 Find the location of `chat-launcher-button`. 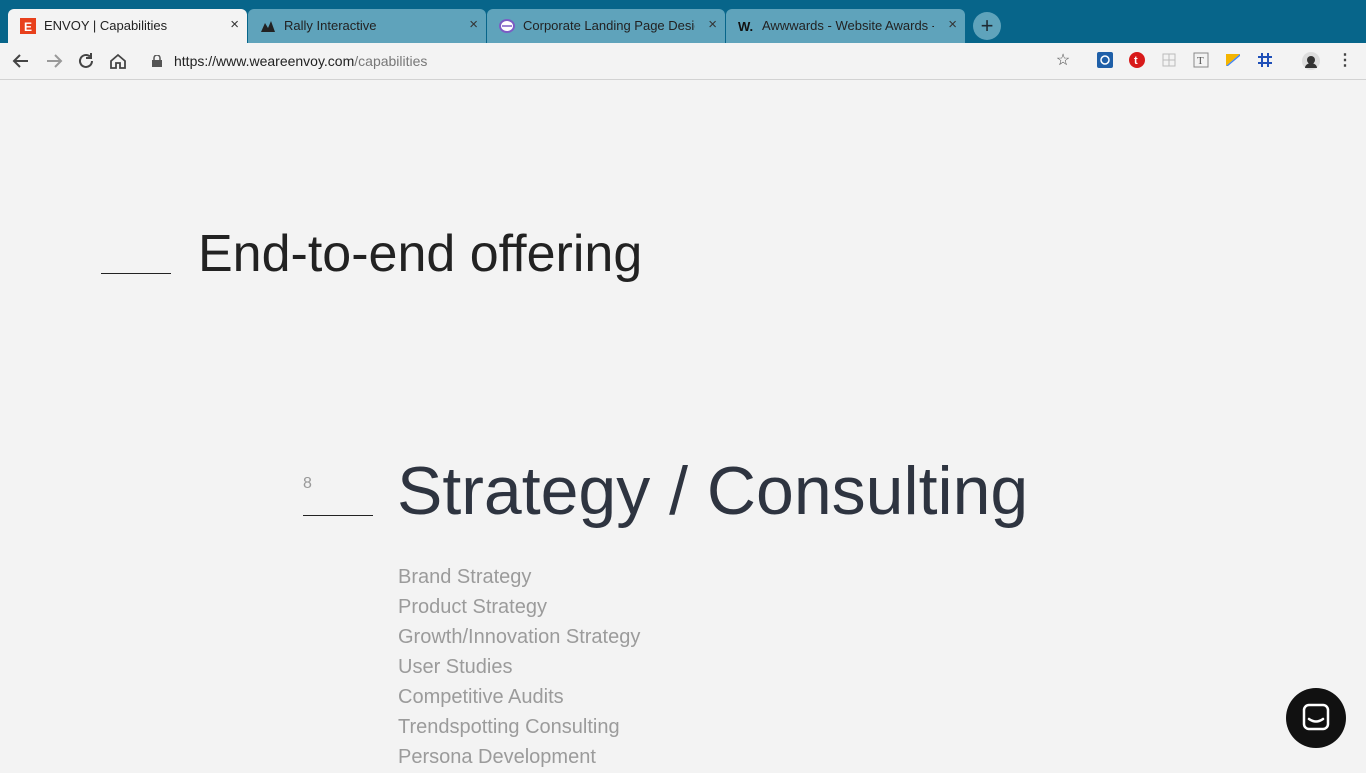

chat-launcher-button is located at coordinates (1316, 718).